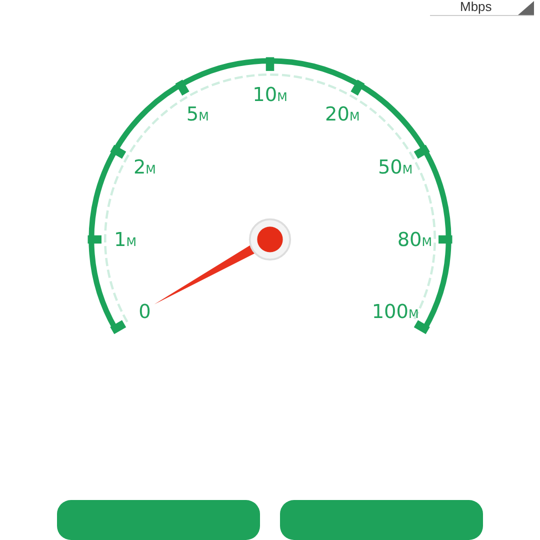 This screenshot has width=540, height=540. Describe the element at coordinates (144, 167) in the screenshot. I see `scale-label: 2 M` at that location.